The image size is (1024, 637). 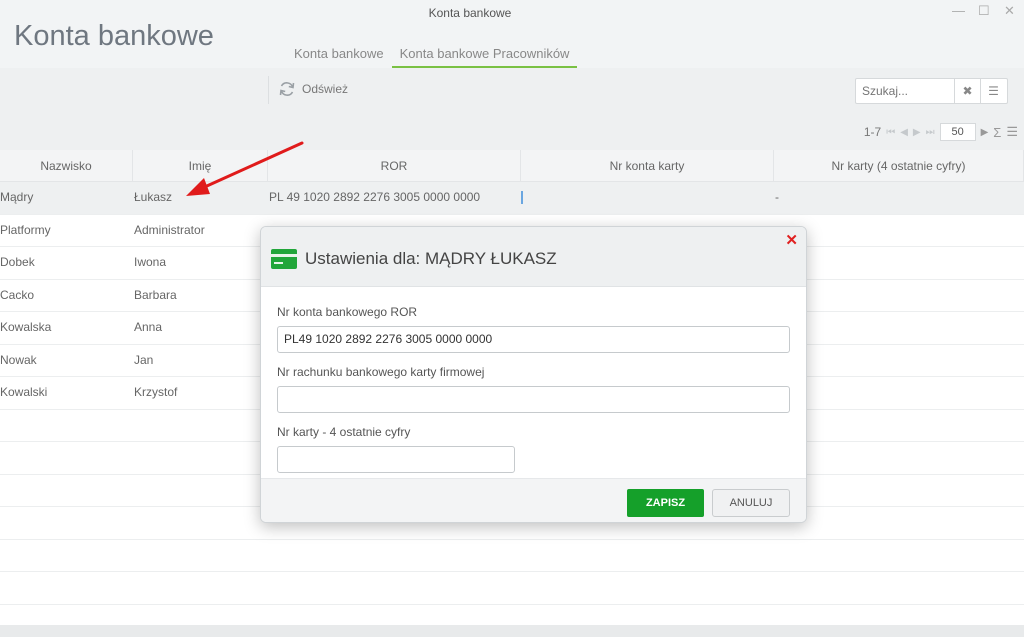 I want to click on next-page-icon: ▶, so click(x=917, y=132).